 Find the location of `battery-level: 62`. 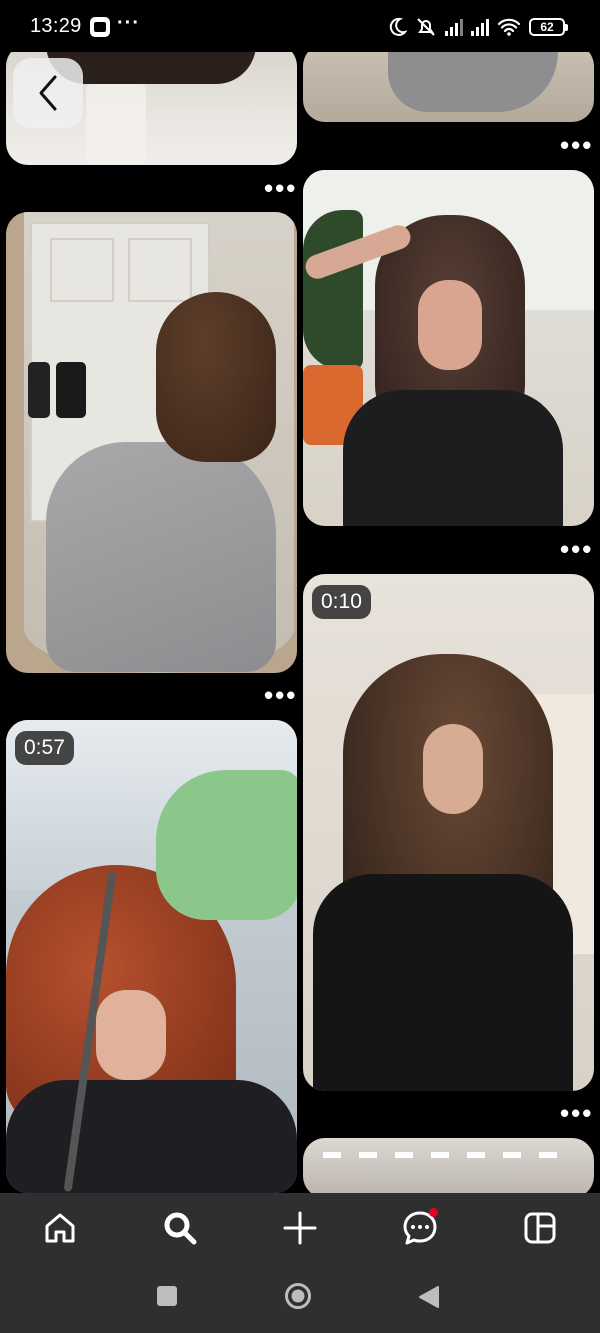

battery-level: 62 is located at coordinates (547, 27).